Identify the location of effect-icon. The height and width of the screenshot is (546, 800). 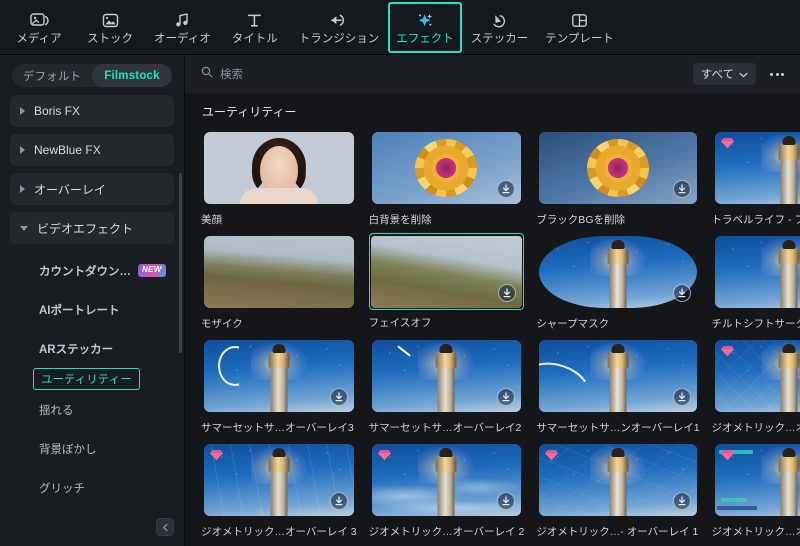
(424, 20).